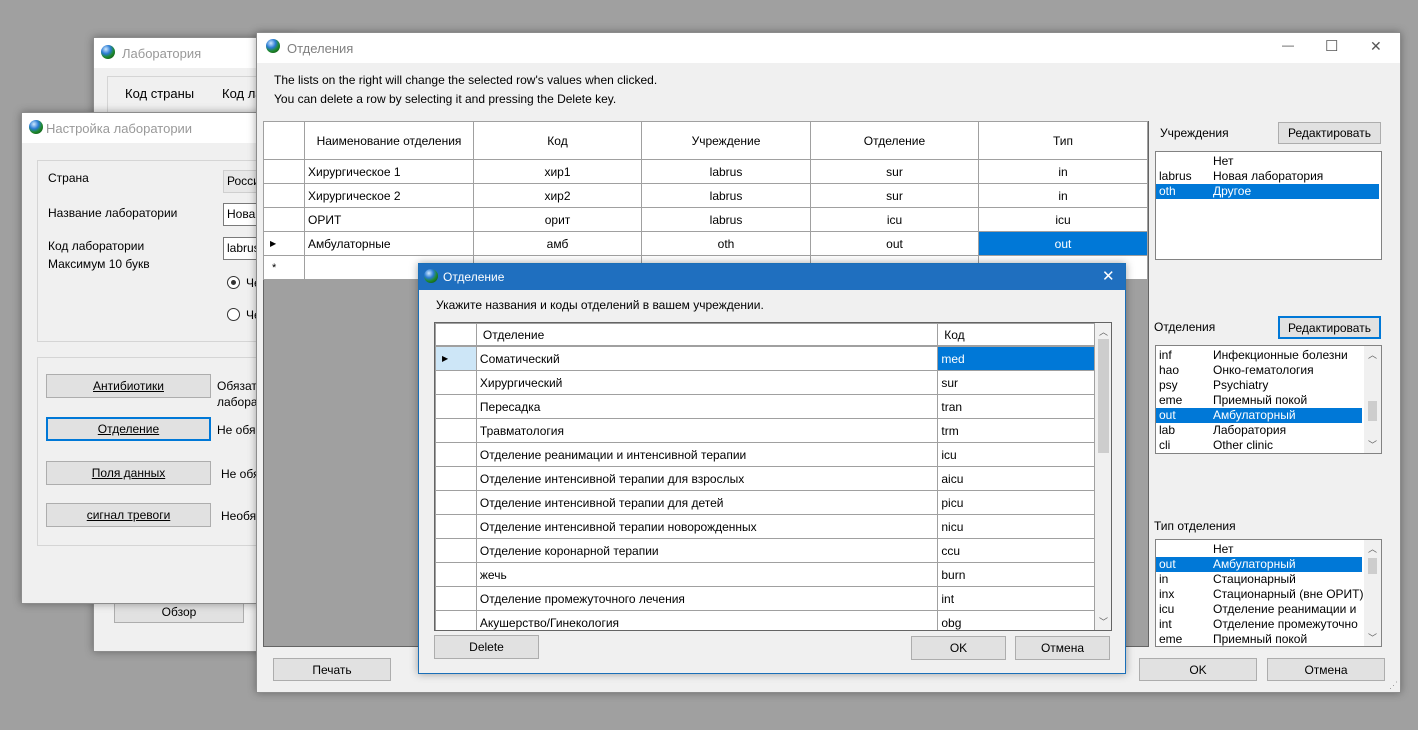 This screenshot has width=1418, height=730. Describe the element at coordinates (1016, 454) in the screenshot. I see `cell-code: icu` at that location.